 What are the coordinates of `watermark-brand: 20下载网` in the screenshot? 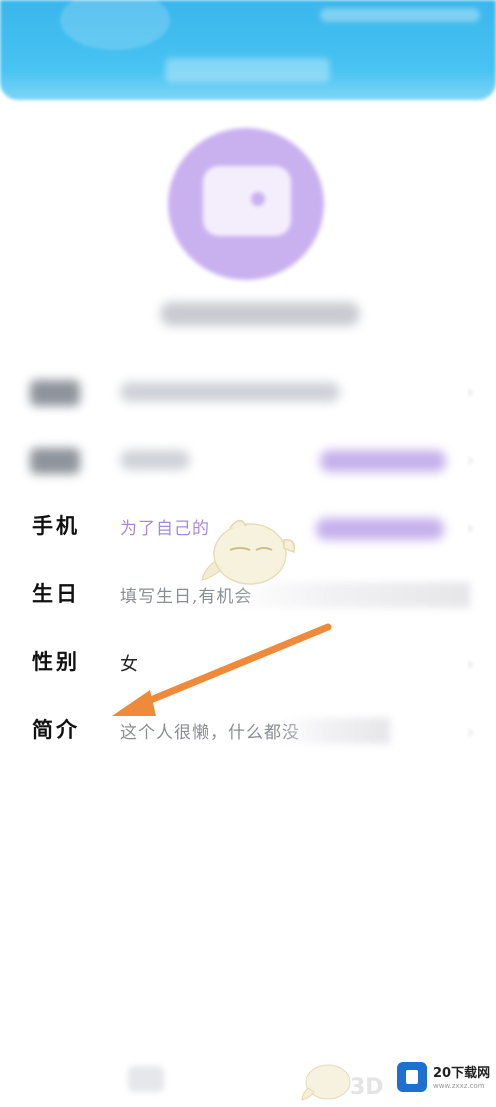 It's located at (462, 1073).